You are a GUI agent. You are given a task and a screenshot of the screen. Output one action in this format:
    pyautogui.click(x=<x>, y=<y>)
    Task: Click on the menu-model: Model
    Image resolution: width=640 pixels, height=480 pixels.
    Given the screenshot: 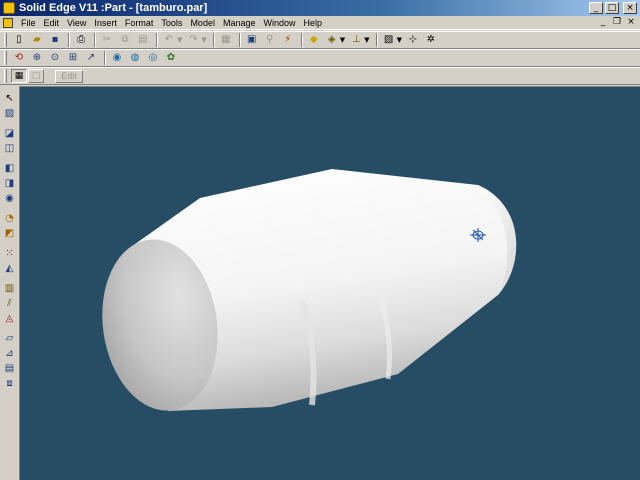 What is the action you would take?
    pyautogui.click(x=202, y=23)
    